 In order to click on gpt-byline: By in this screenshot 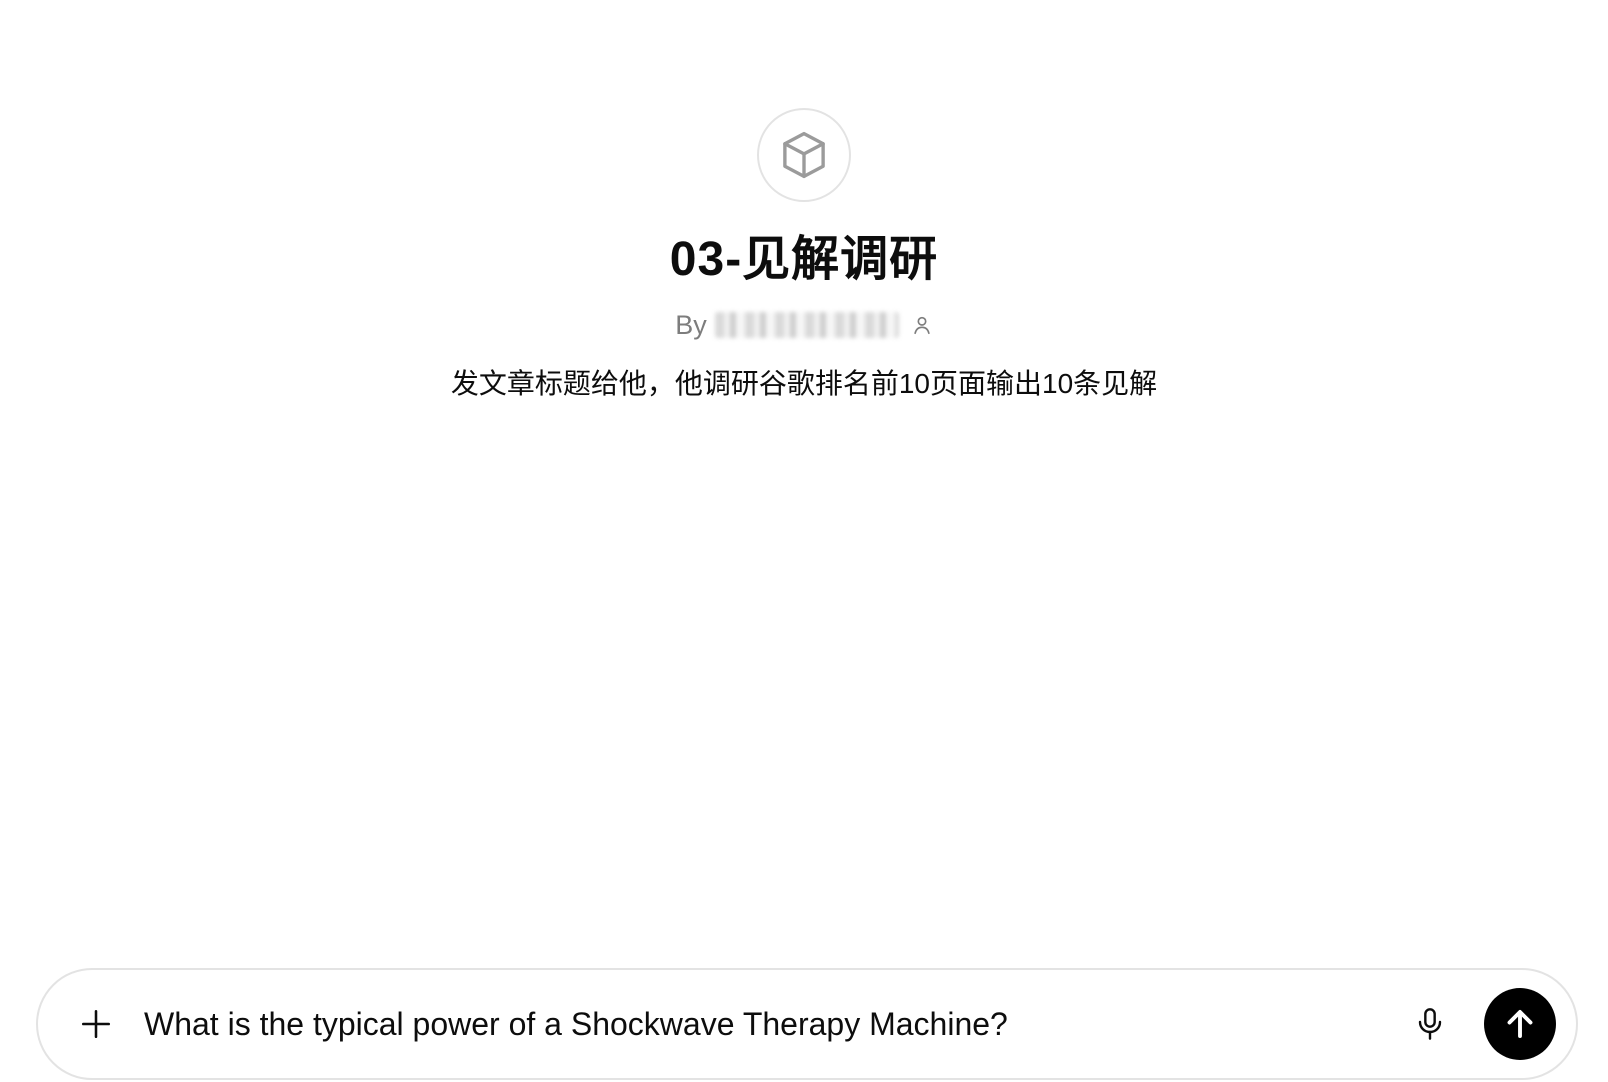, I will do `click(804, 325)`.